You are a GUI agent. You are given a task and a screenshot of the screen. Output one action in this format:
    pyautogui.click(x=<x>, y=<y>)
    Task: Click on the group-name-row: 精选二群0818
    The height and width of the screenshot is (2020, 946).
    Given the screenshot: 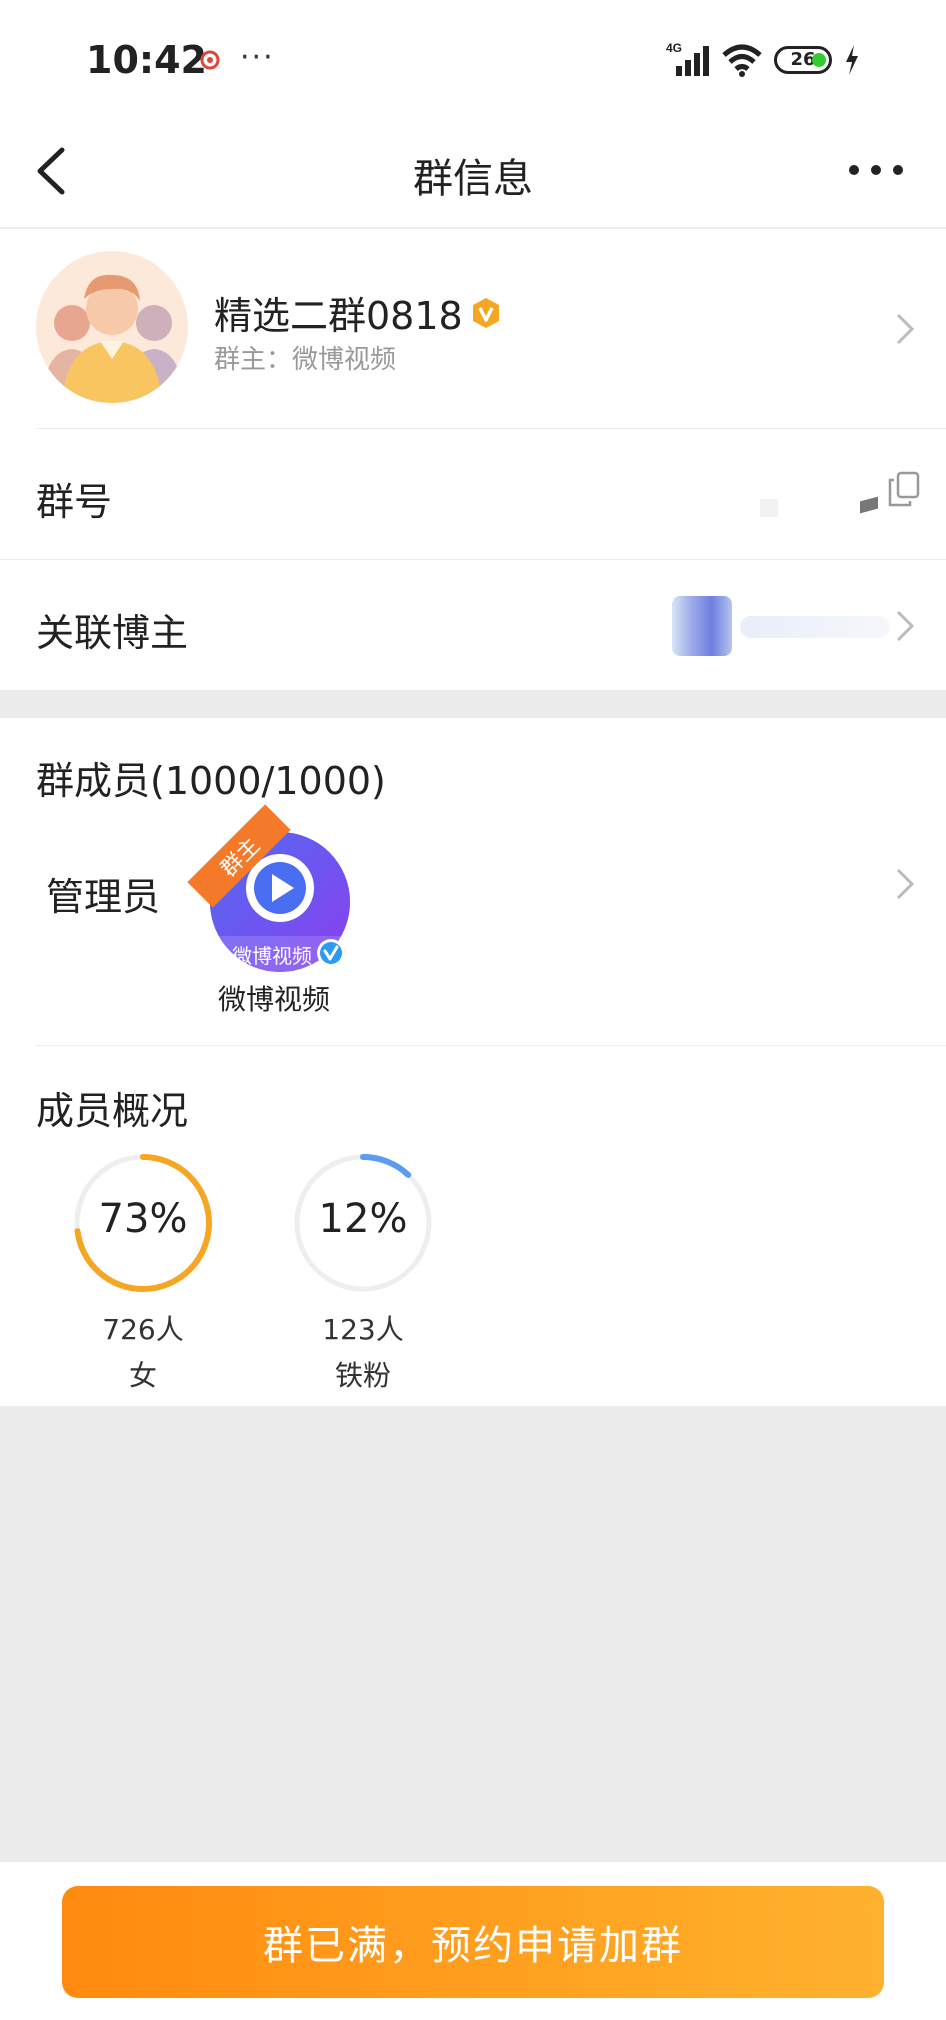 What is the action you would take?
    pyautogui.click(x=358, y=312)
    